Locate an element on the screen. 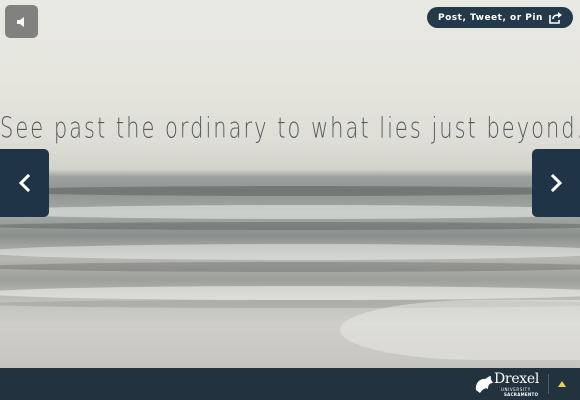 Image resolution: width=580 pixels, height=400 pixels. sound-toggle-button is located at coordinates (21, 21).